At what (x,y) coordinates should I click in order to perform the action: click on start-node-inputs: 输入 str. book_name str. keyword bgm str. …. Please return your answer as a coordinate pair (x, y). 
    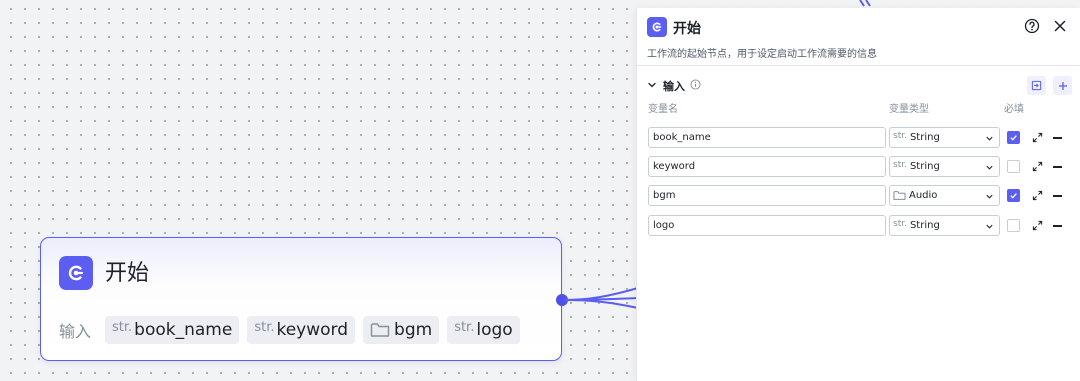
    Looking at the image, I should click on (289, 330).